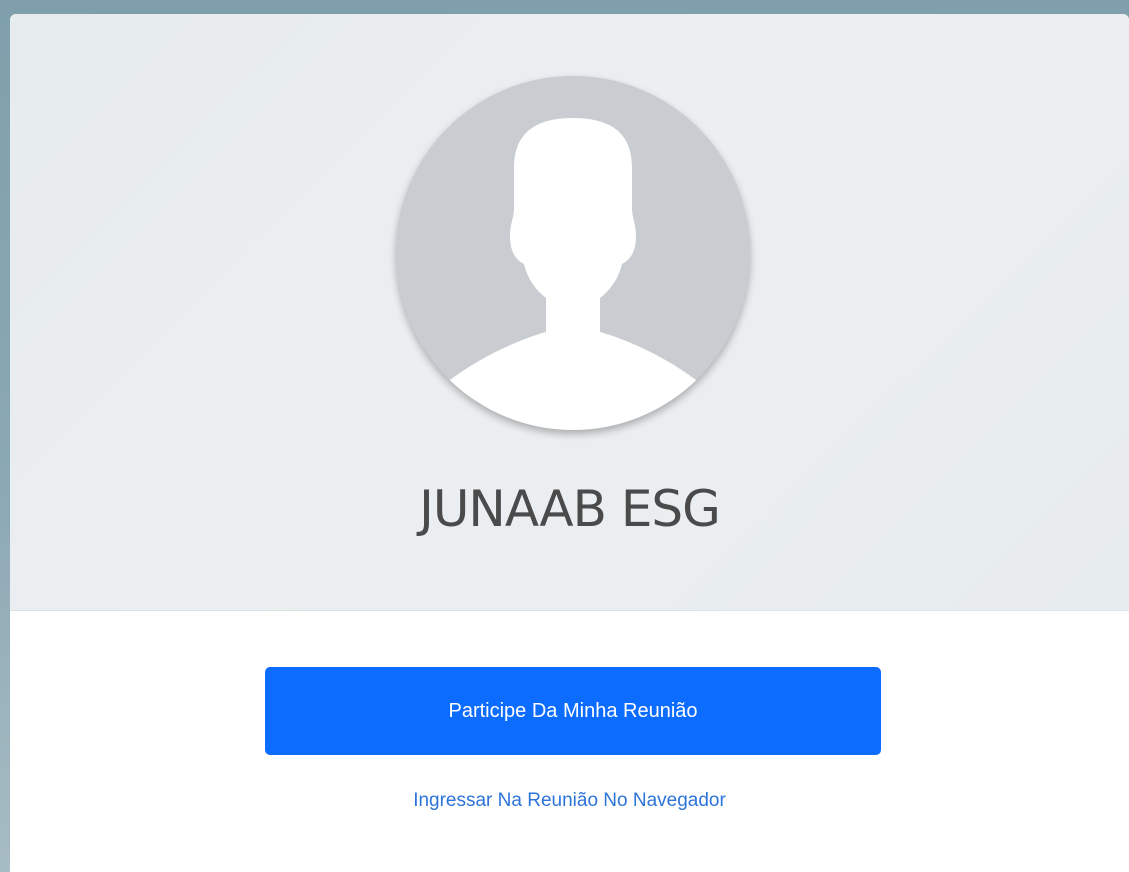 Image resolution: width=1129 pixels, height=872 pixels. Describe the element at coordinates (569, 801) in the screenshot. I see `join-from-browser-link: Ingressar Na Reunião No Navegador` at that location.